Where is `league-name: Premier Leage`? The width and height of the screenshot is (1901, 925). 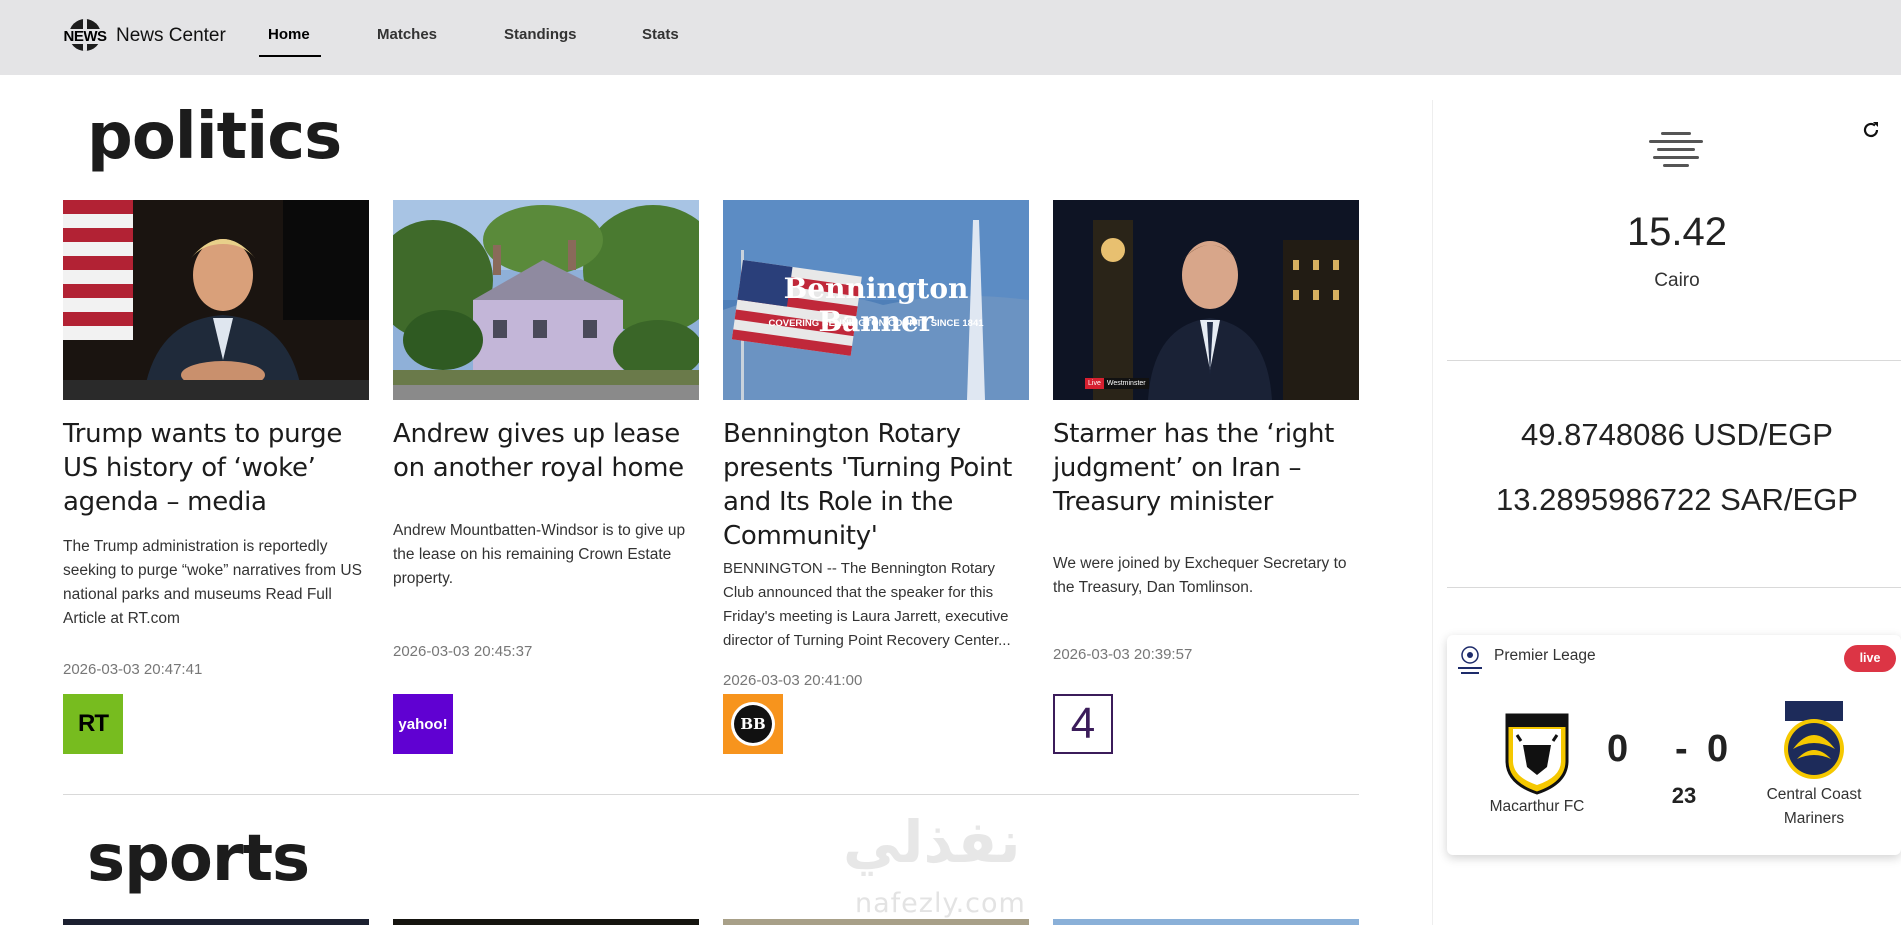
league-name: Premier Leage is located at coordinates (1545, 655).